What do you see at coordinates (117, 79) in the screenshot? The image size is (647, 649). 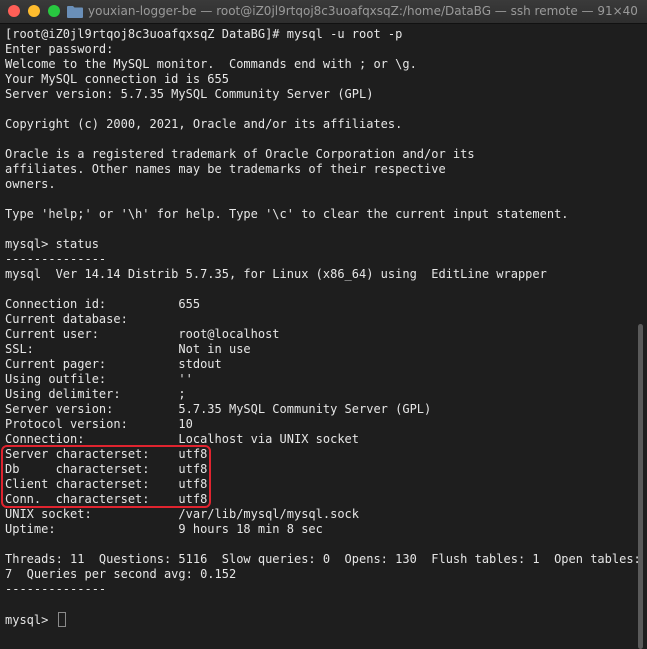 I see `terminal-line: Your MySQL connection id is 655` at bounding box center [117, 79].